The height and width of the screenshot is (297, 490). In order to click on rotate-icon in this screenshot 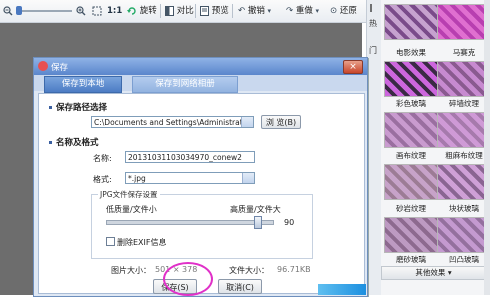, I will do `click(131, 10)`.